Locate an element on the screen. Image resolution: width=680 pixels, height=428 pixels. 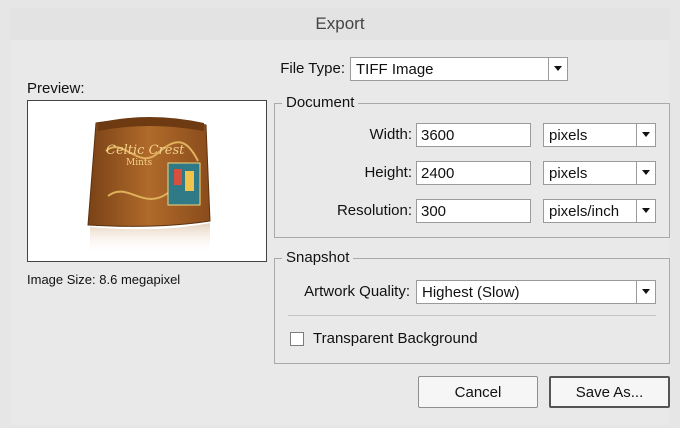
height-unit-value: pixels is located at coordinates (568, 173).